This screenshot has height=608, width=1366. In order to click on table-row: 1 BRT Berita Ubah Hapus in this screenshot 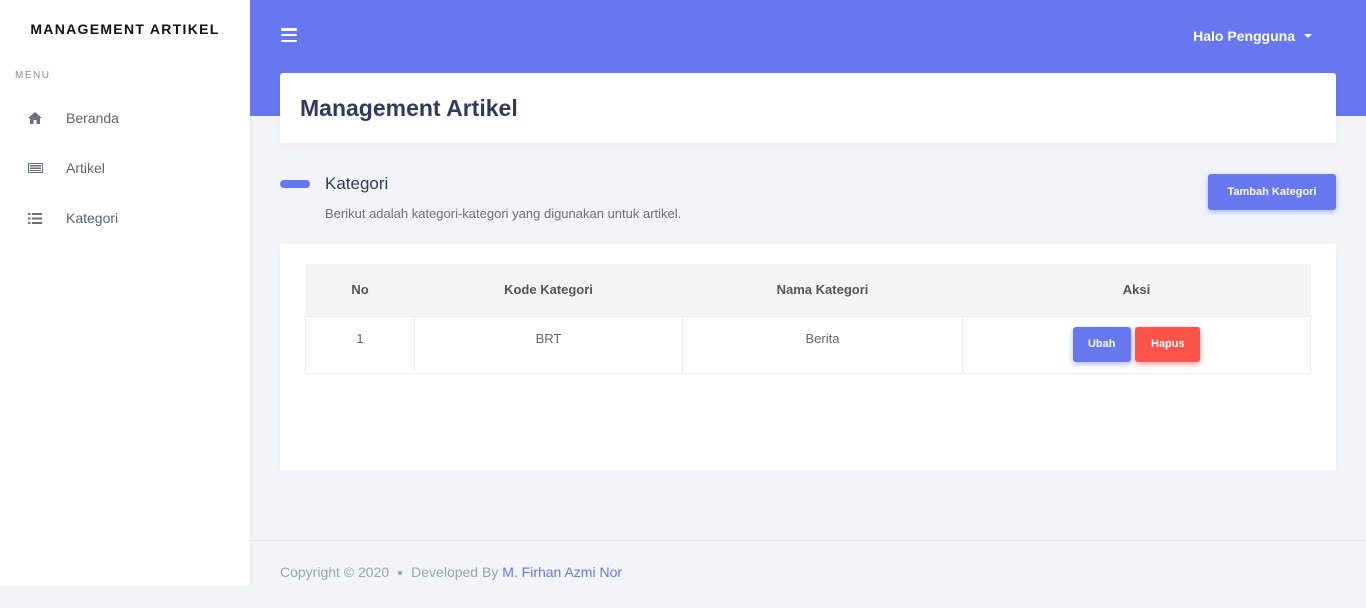, I will do `click(808, 344)`.